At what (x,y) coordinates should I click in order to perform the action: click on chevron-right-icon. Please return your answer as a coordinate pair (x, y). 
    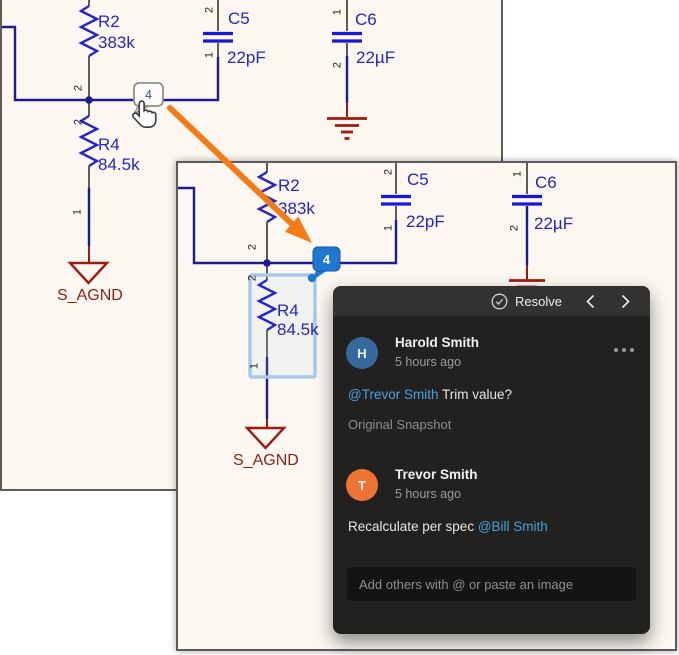
    Looking at the image, I should click on (625, 301).